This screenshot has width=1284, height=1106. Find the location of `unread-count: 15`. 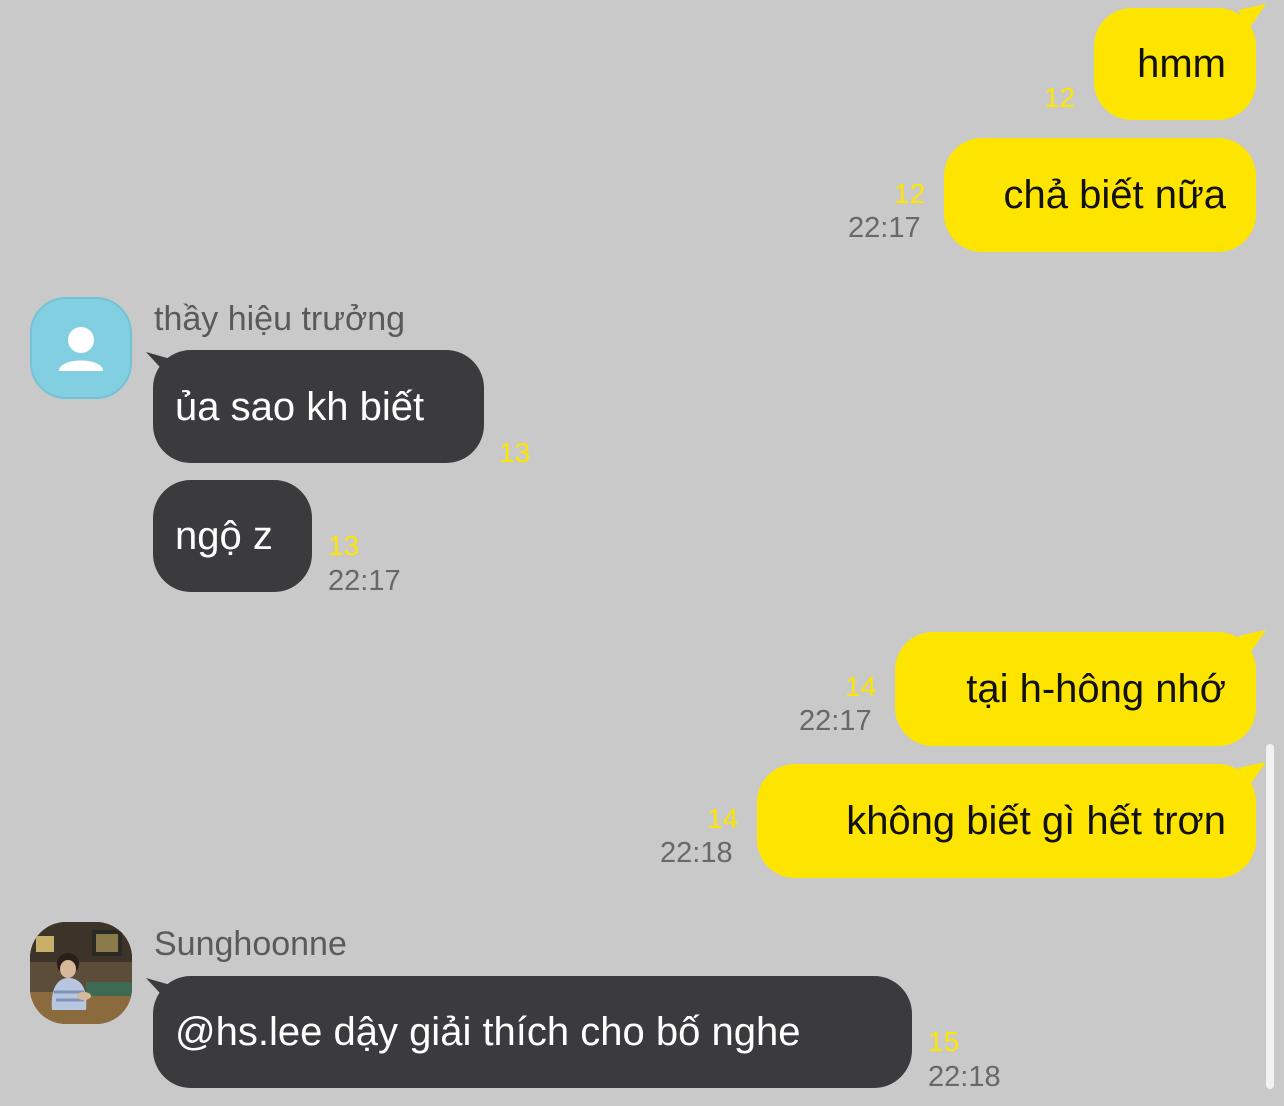

unread-count: 15 is located at coordinates (944, 1041).